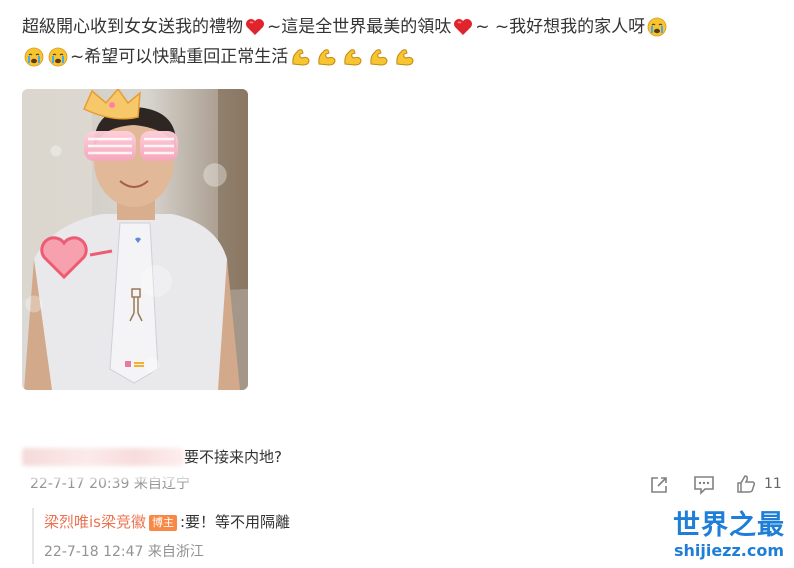  Describe the element at coordinates (235, 522) in the screenshot. I see `reply-text: :要！等不用隔離` at that location.